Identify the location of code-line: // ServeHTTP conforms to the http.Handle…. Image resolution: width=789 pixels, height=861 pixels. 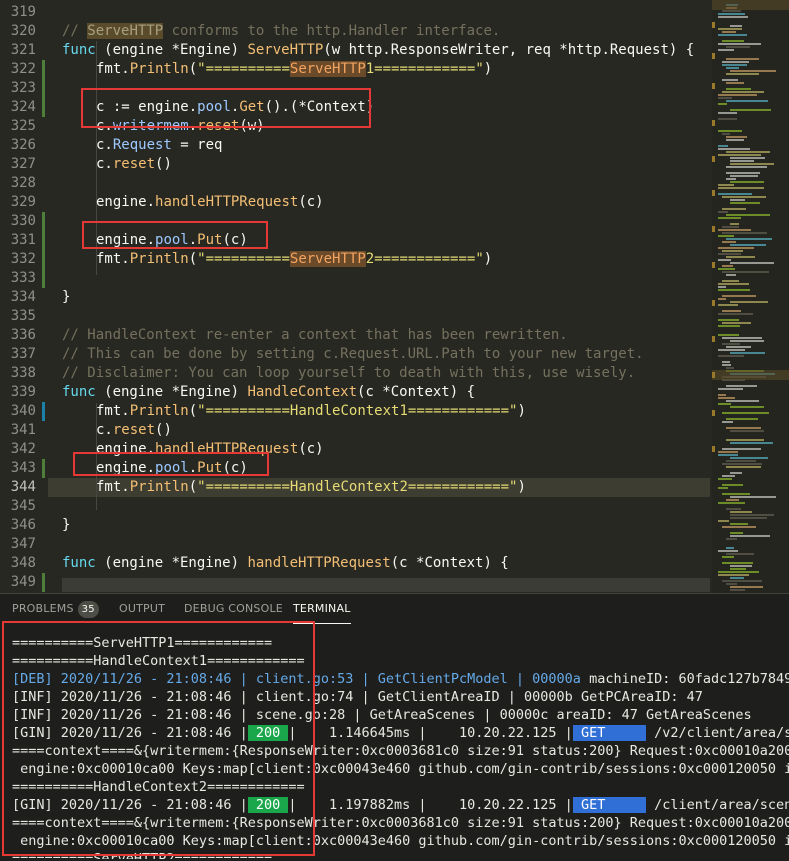
(281, 31).